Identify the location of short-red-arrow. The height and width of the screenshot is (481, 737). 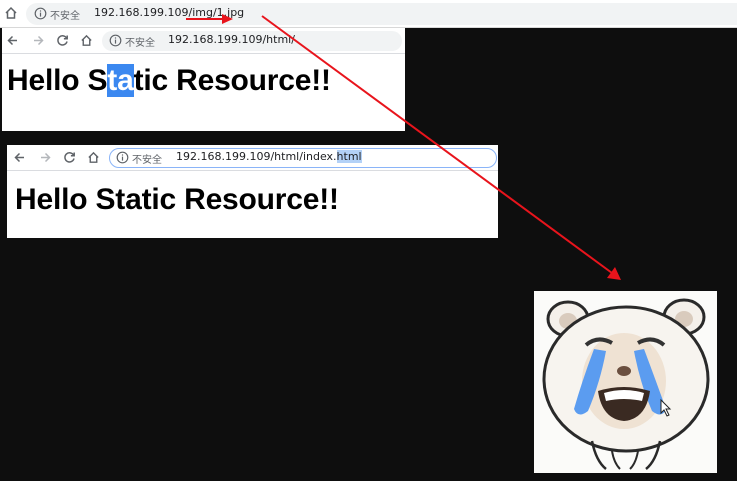
(209, 19).